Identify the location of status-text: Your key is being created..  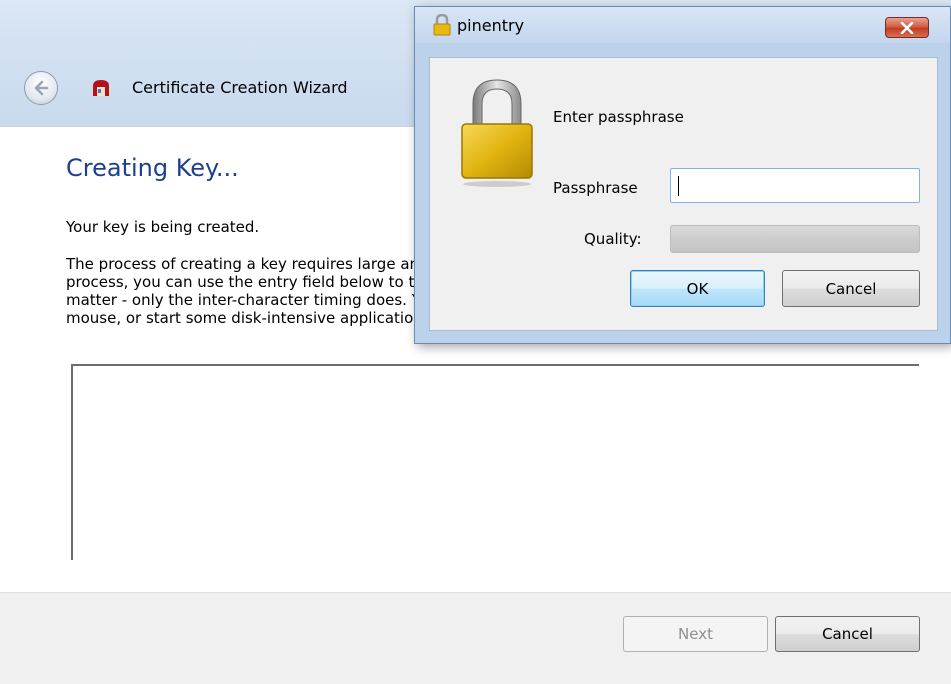
(163, 227).